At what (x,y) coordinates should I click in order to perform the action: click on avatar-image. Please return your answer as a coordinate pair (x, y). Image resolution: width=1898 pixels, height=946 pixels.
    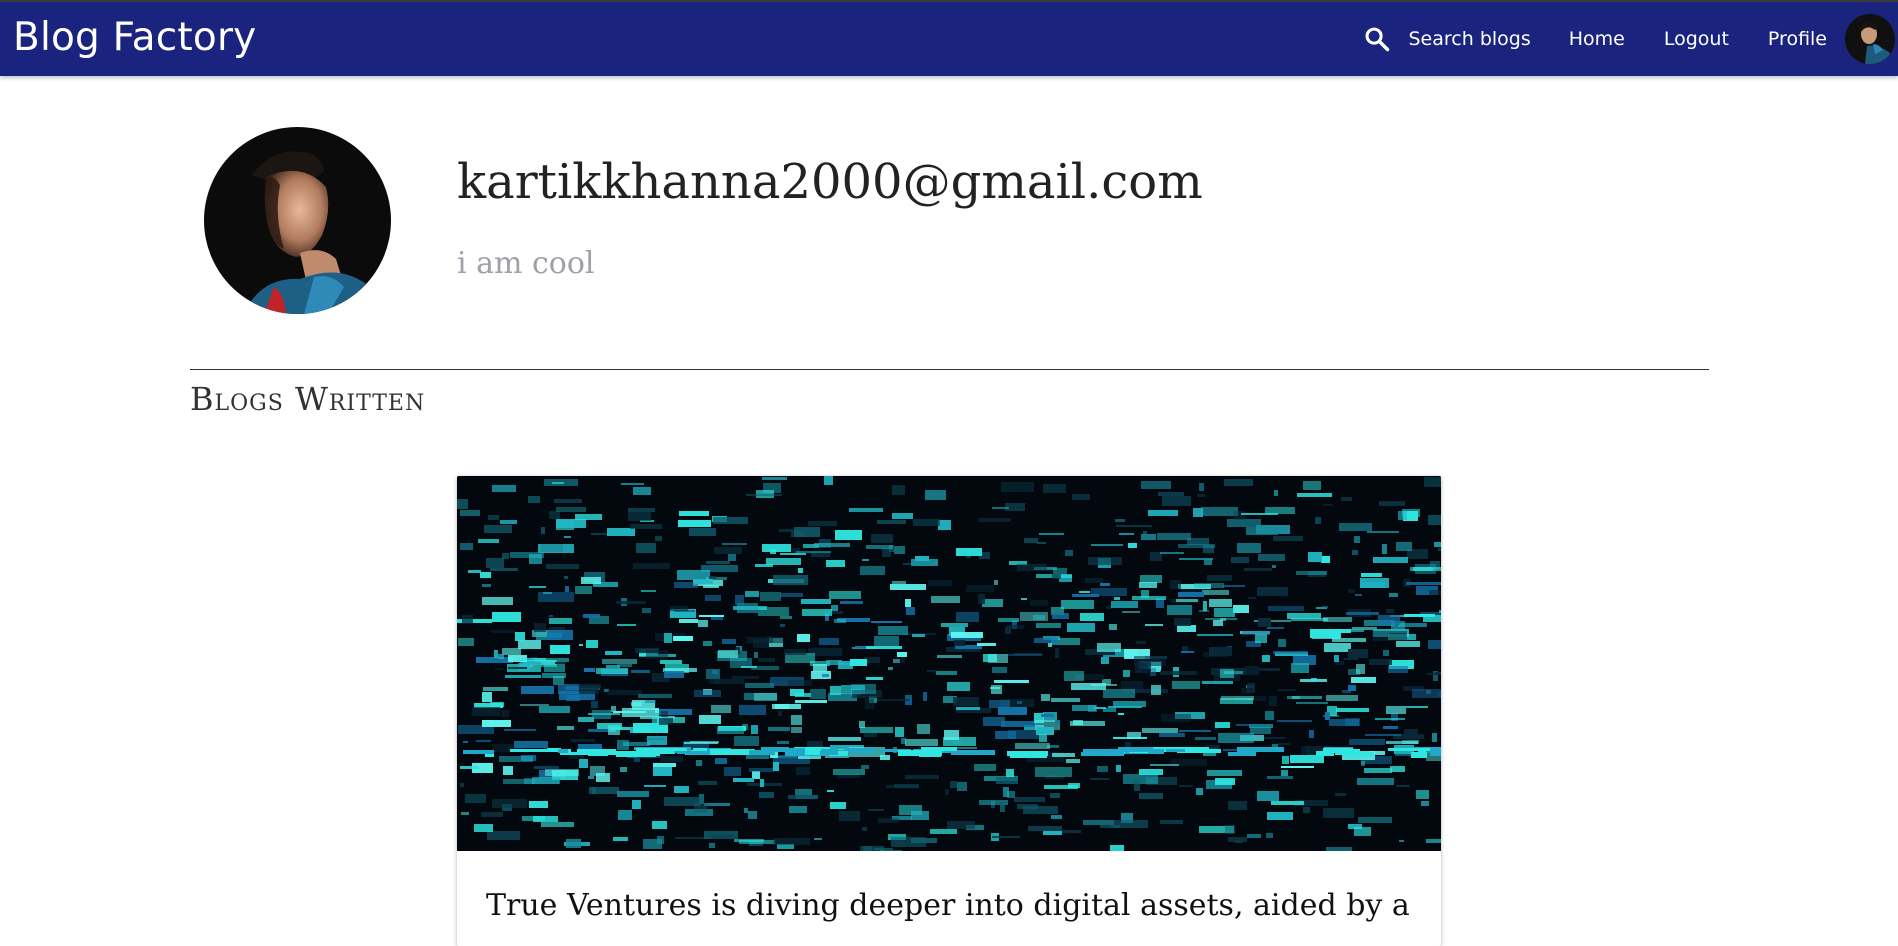
    Looking at the image, I should click on (1870, 39).